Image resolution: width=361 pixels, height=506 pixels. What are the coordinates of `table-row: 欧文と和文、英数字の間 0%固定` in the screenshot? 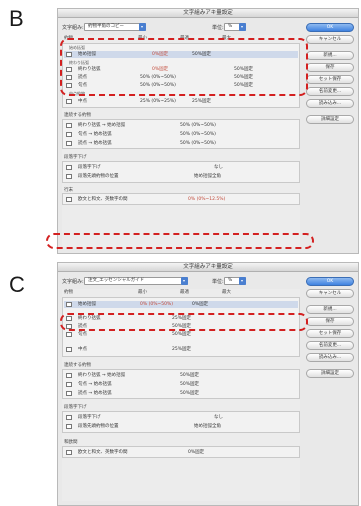 It's located at (181, 452).